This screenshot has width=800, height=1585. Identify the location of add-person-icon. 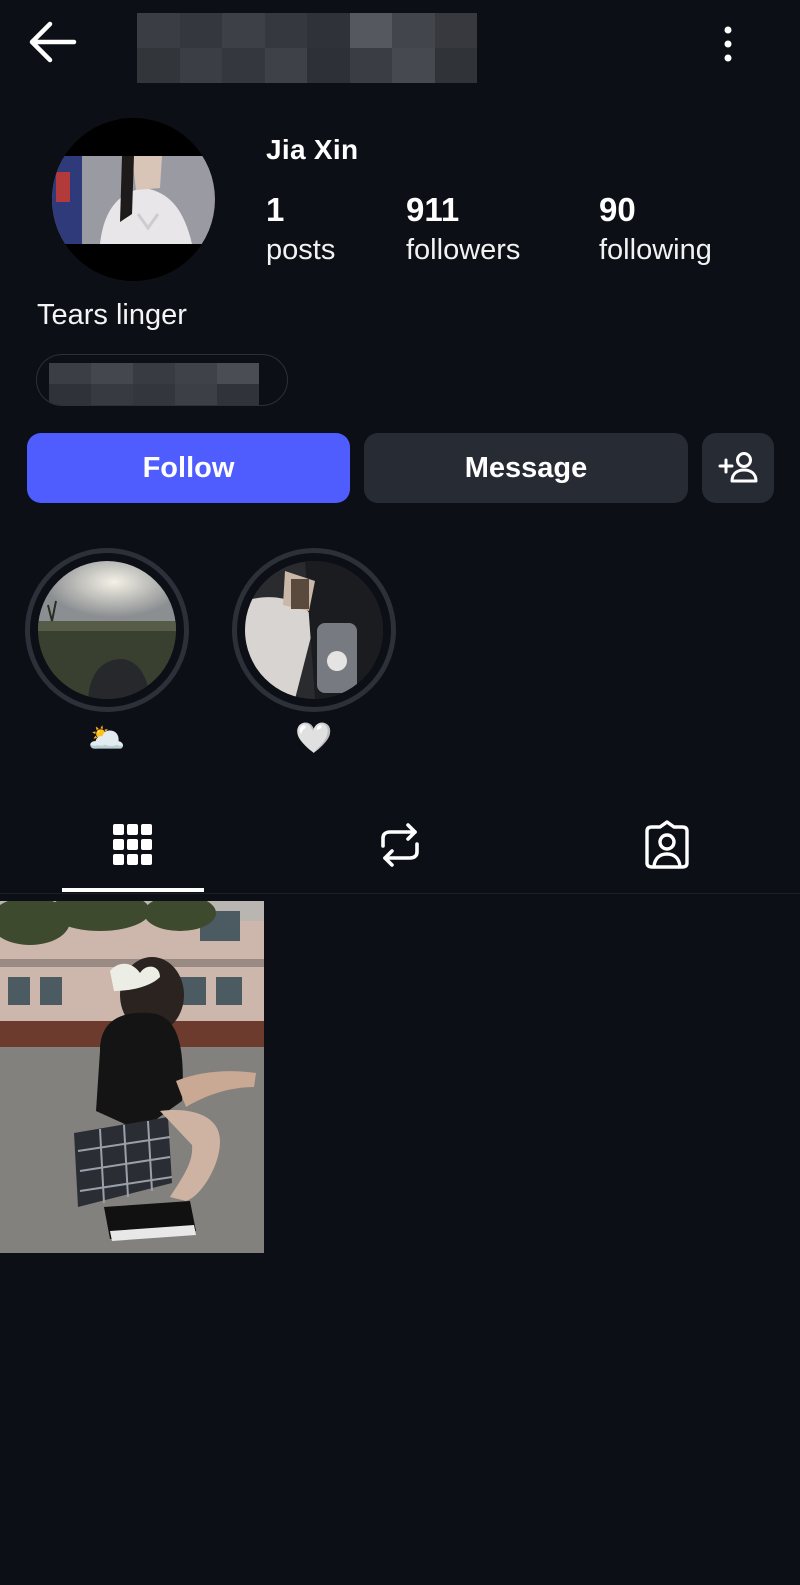
(738, 467).